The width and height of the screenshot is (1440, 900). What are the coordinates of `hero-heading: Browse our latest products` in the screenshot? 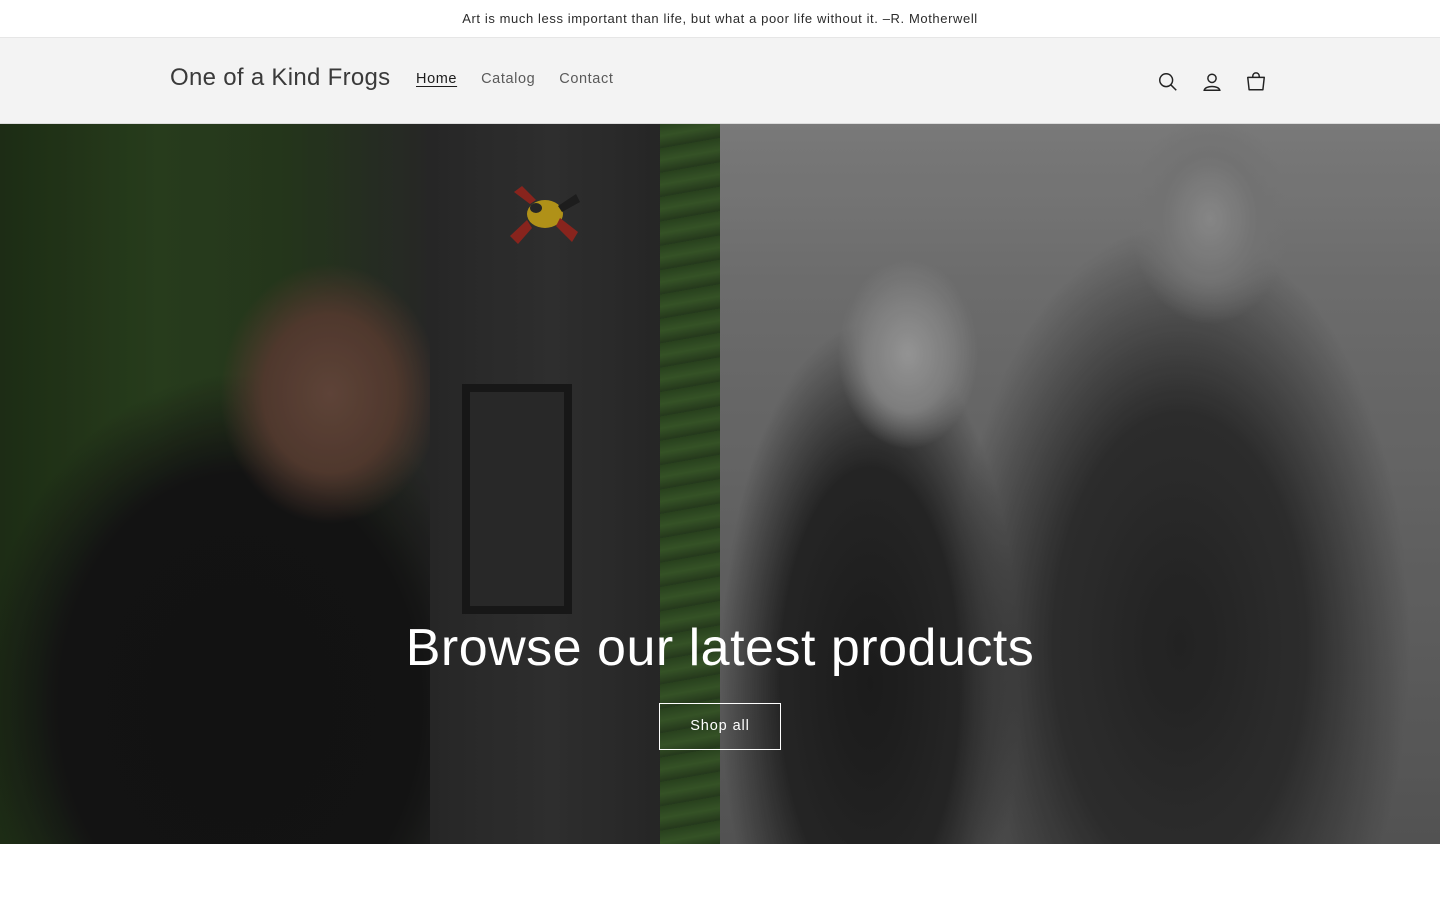 It's located at (720, 648).